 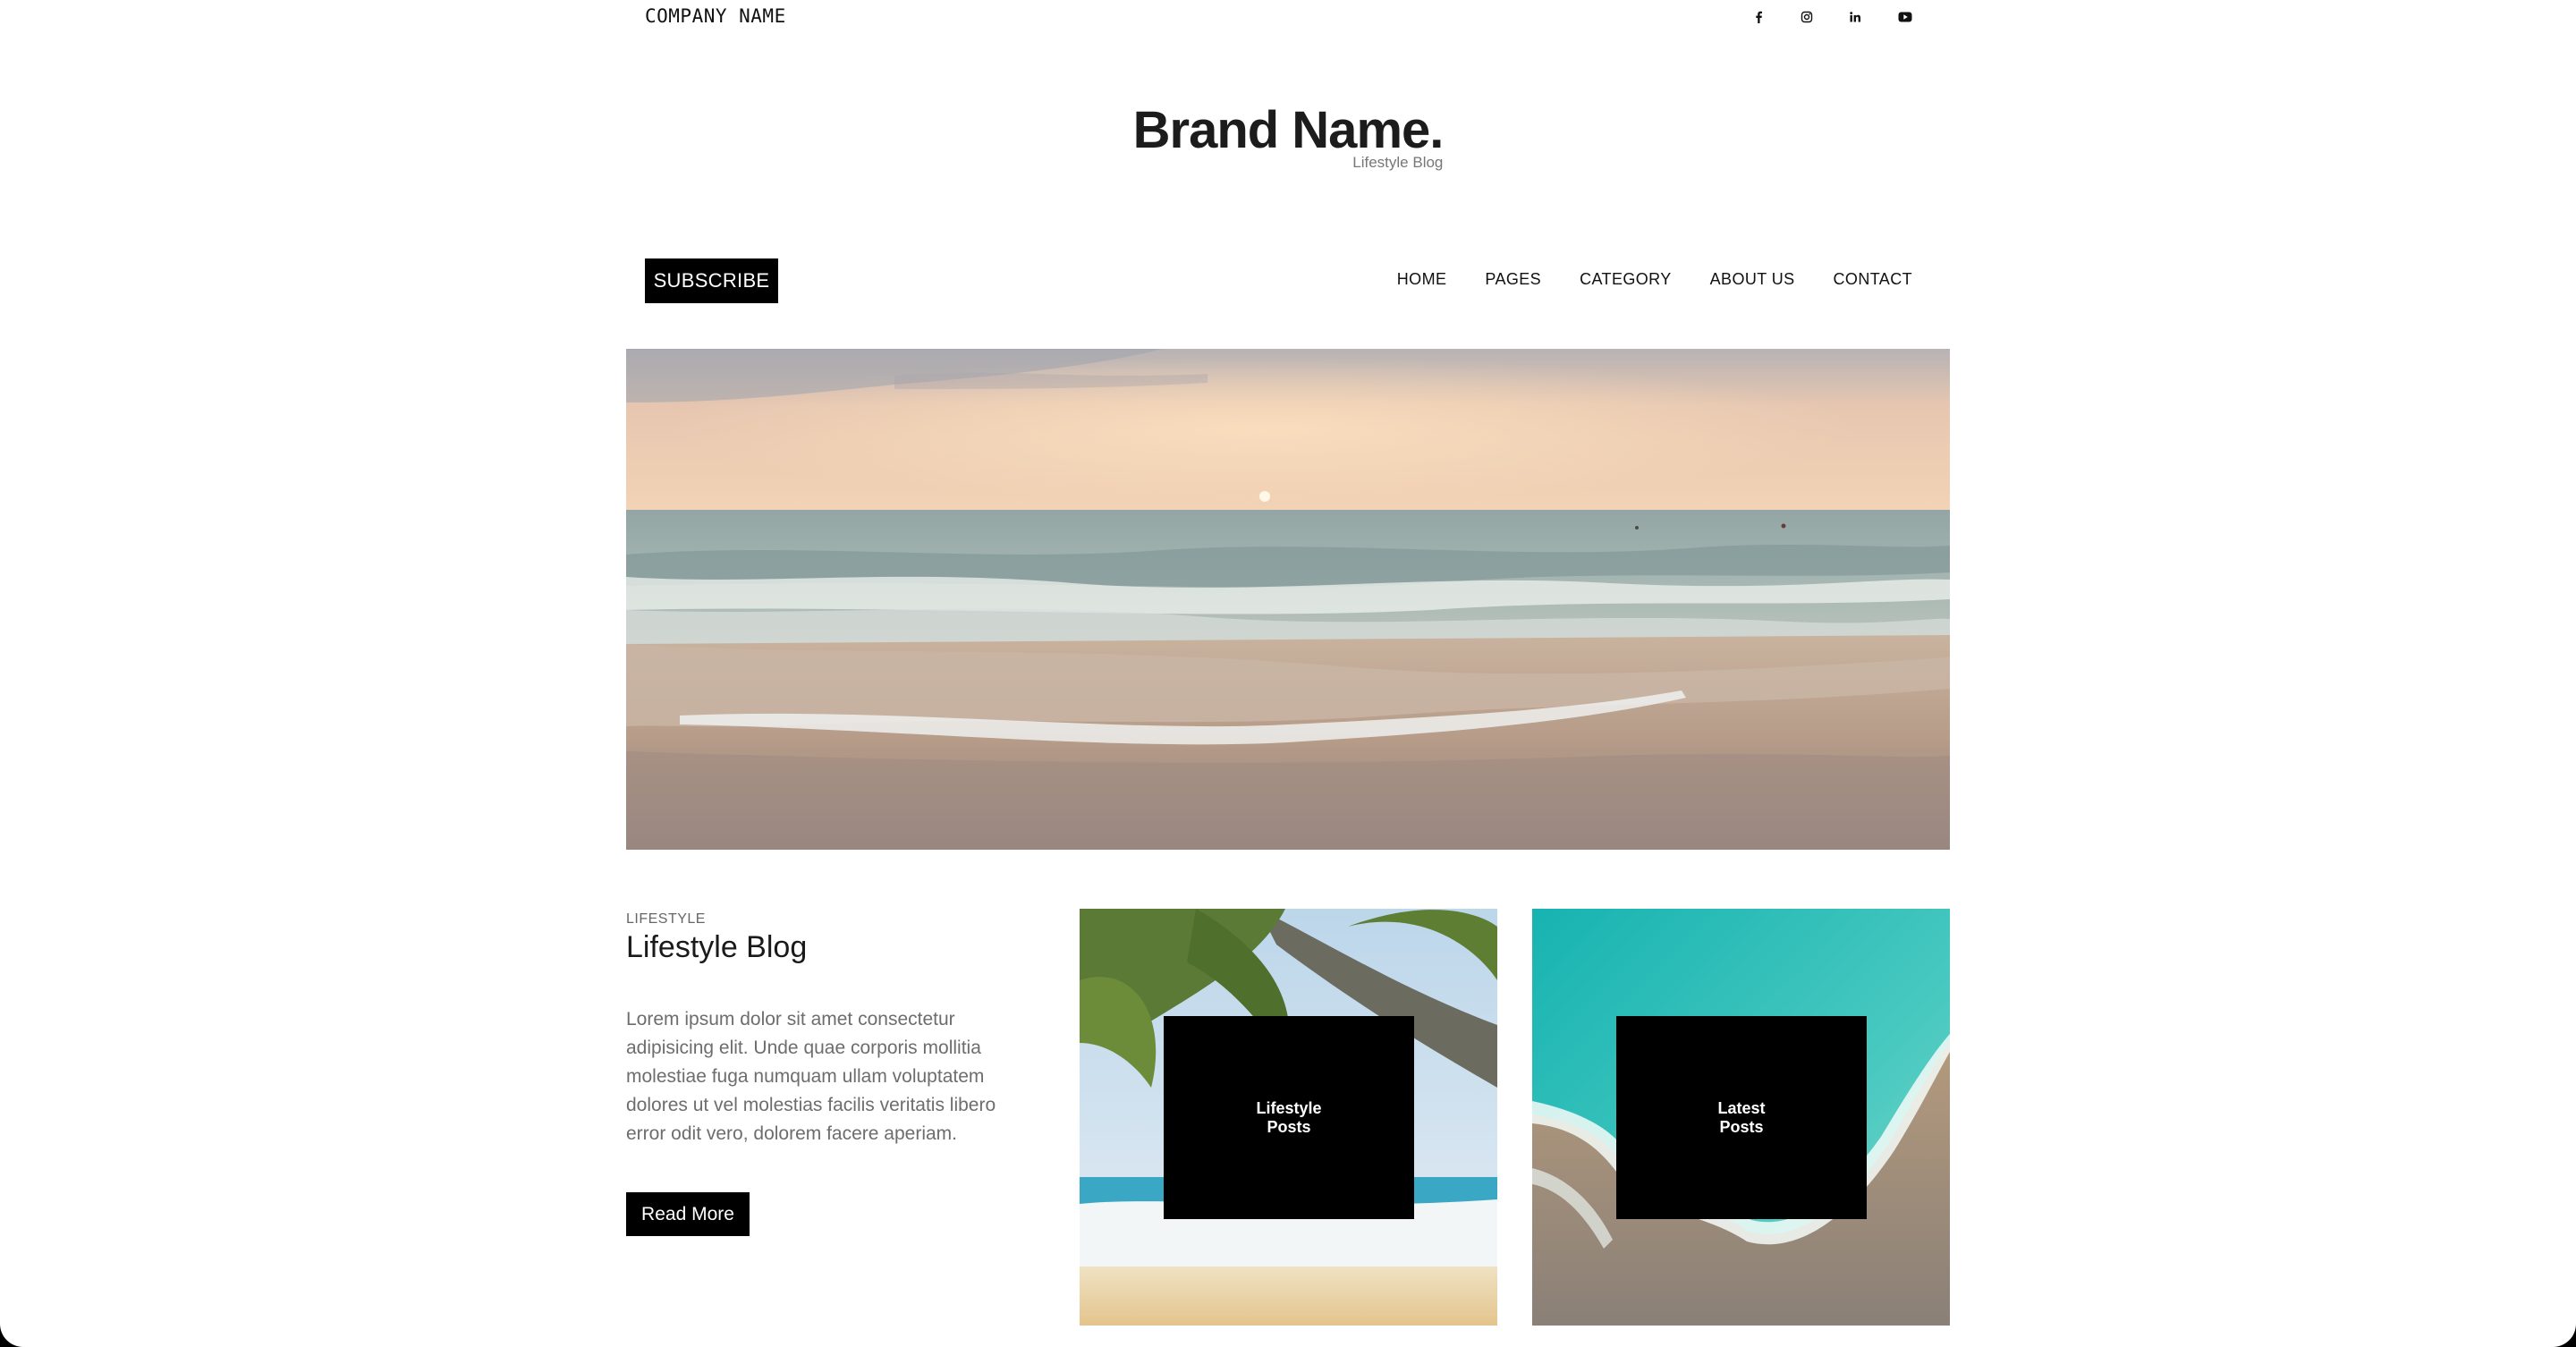 What do you see at coordinates (1905, 17) in the screenshot?
I see `youtube-icon` at bounding box center [1905, 17].